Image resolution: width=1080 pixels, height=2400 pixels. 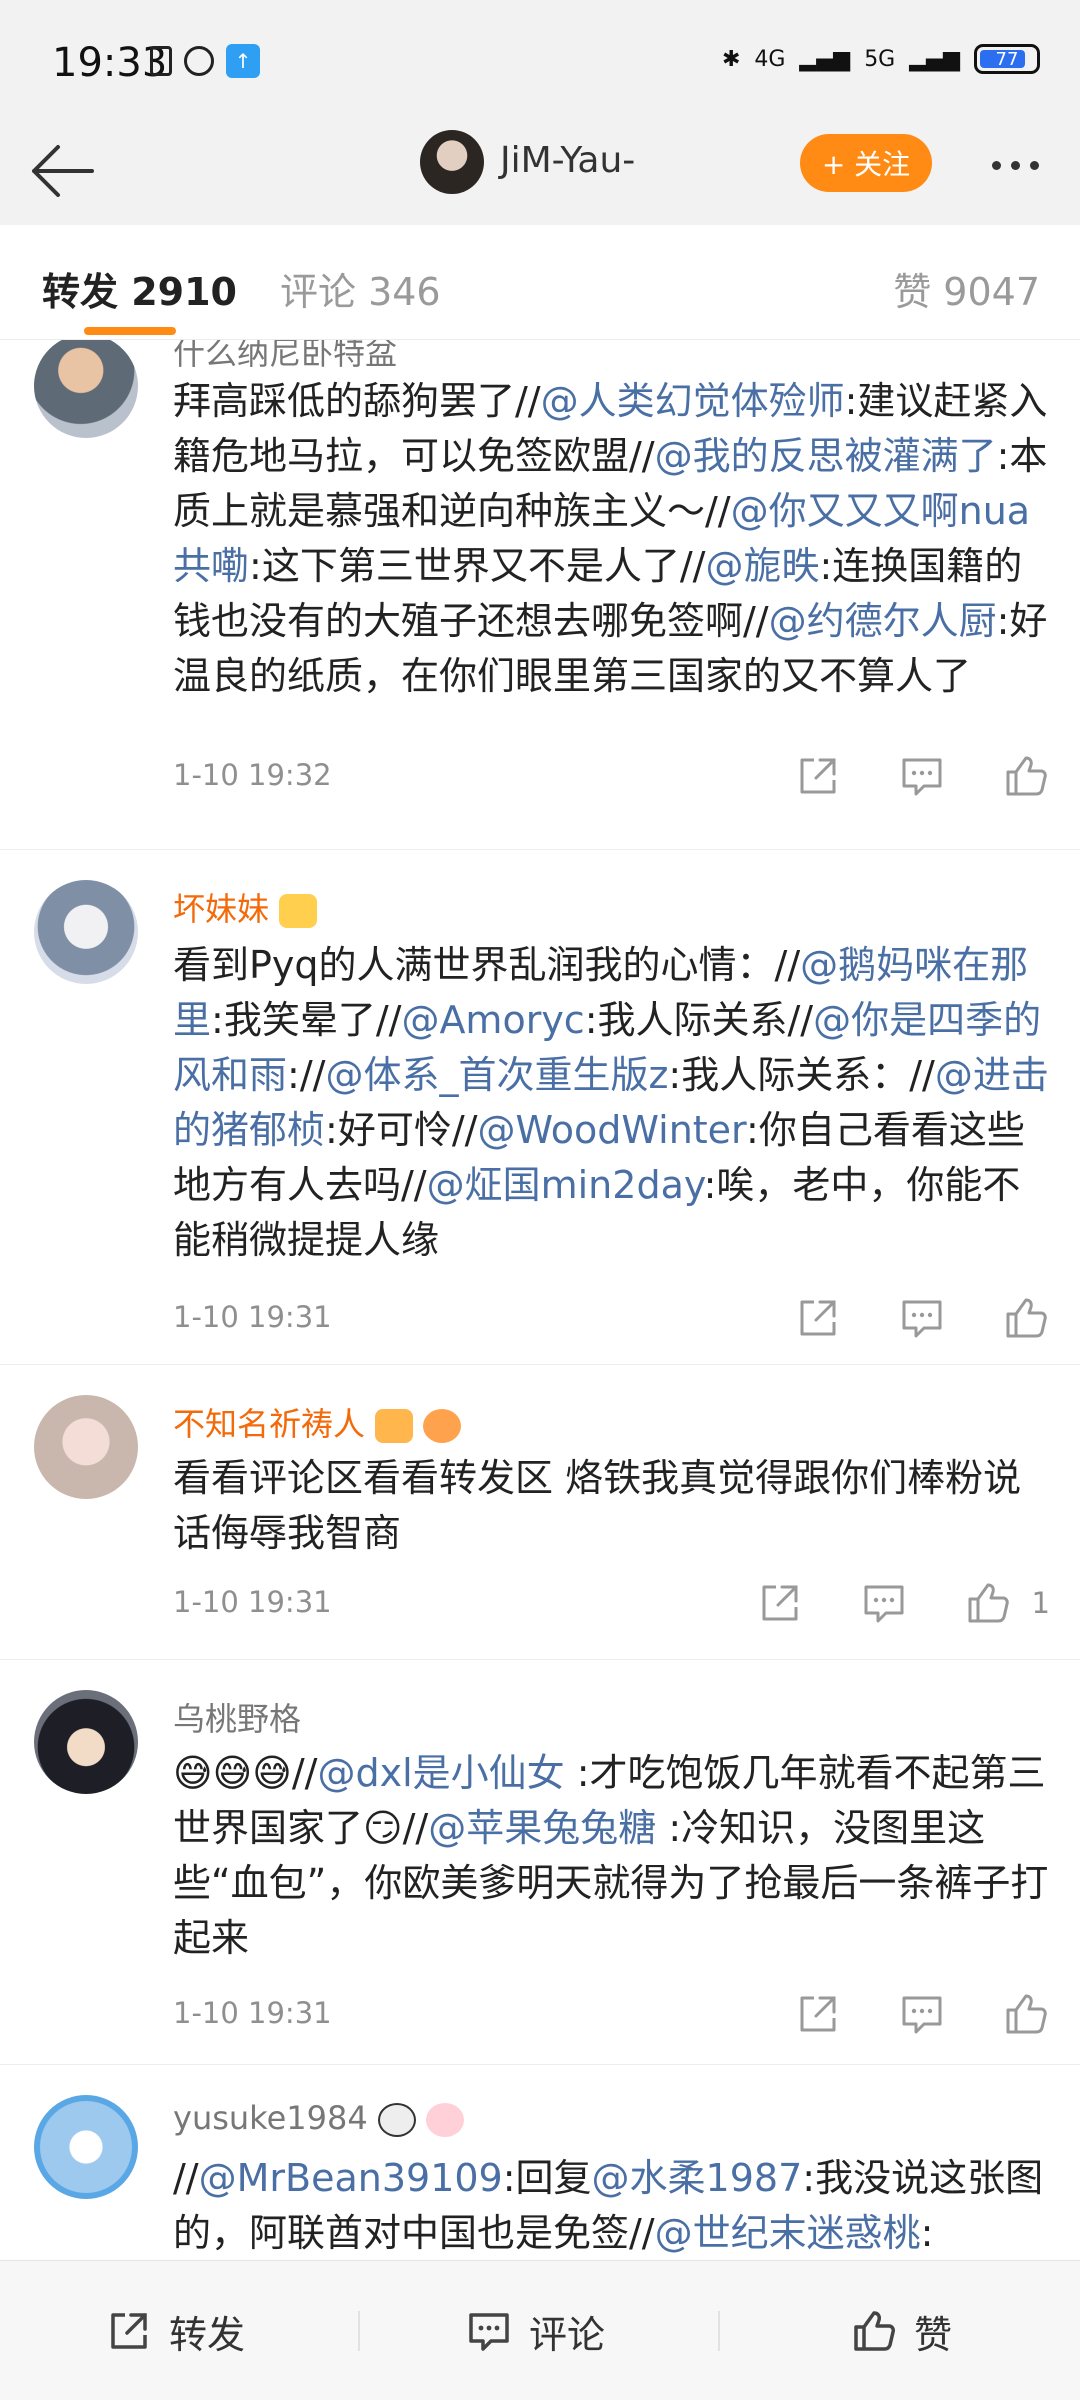 I want to click on mention-link: @人类幻觉体殓师, so click(x=693, y=401).